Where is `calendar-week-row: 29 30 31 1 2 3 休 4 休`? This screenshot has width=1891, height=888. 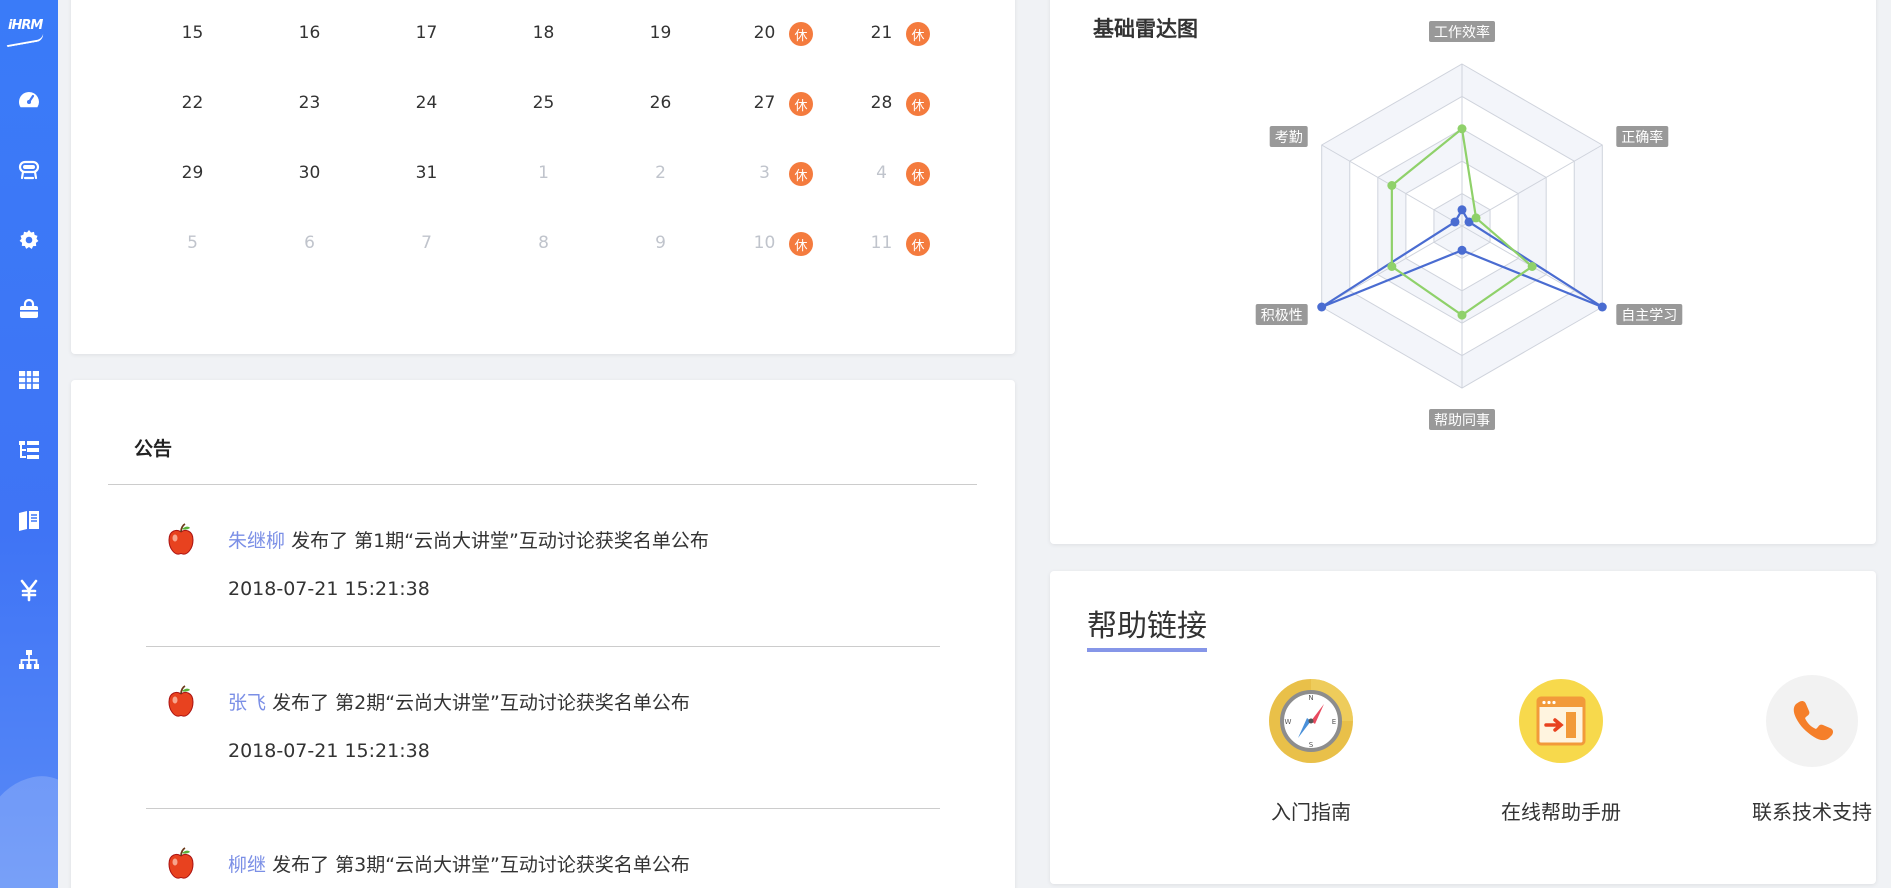
calendar-week-row: 29 30 31 1 2 3 休 4 休 is located at coordinates (543, 173).